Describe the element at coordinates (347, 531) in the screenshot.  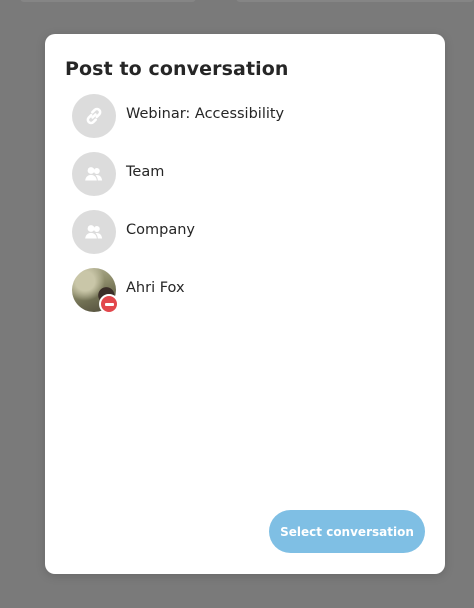
I see `select-conversation-button: Select conversation` at that location.